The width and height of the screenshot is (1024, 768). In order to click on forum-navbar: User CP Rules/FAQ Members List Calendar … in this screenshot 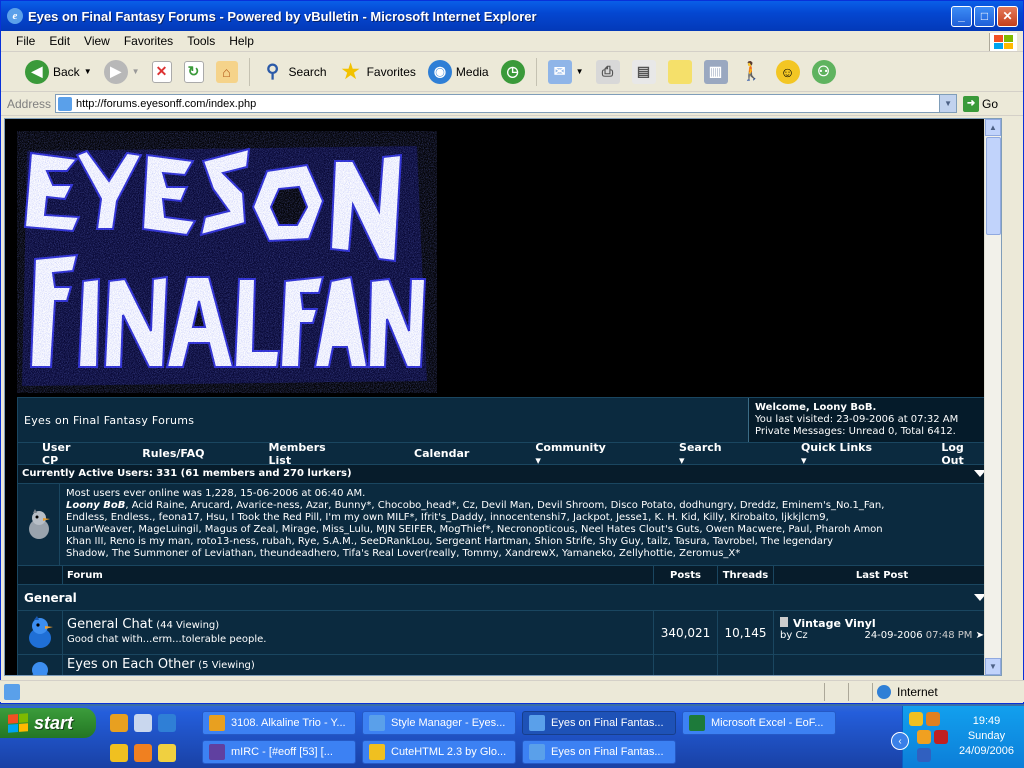, I will do `click(504, 454)`.